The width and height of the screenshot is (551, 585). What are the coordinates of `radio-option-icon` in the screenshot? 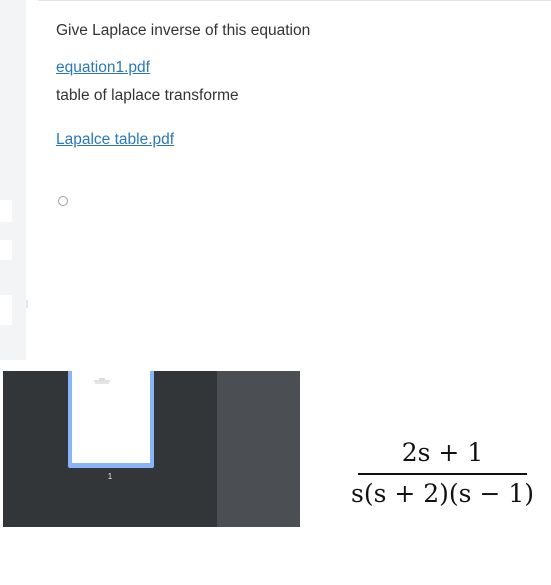 It's located at (63, 201).